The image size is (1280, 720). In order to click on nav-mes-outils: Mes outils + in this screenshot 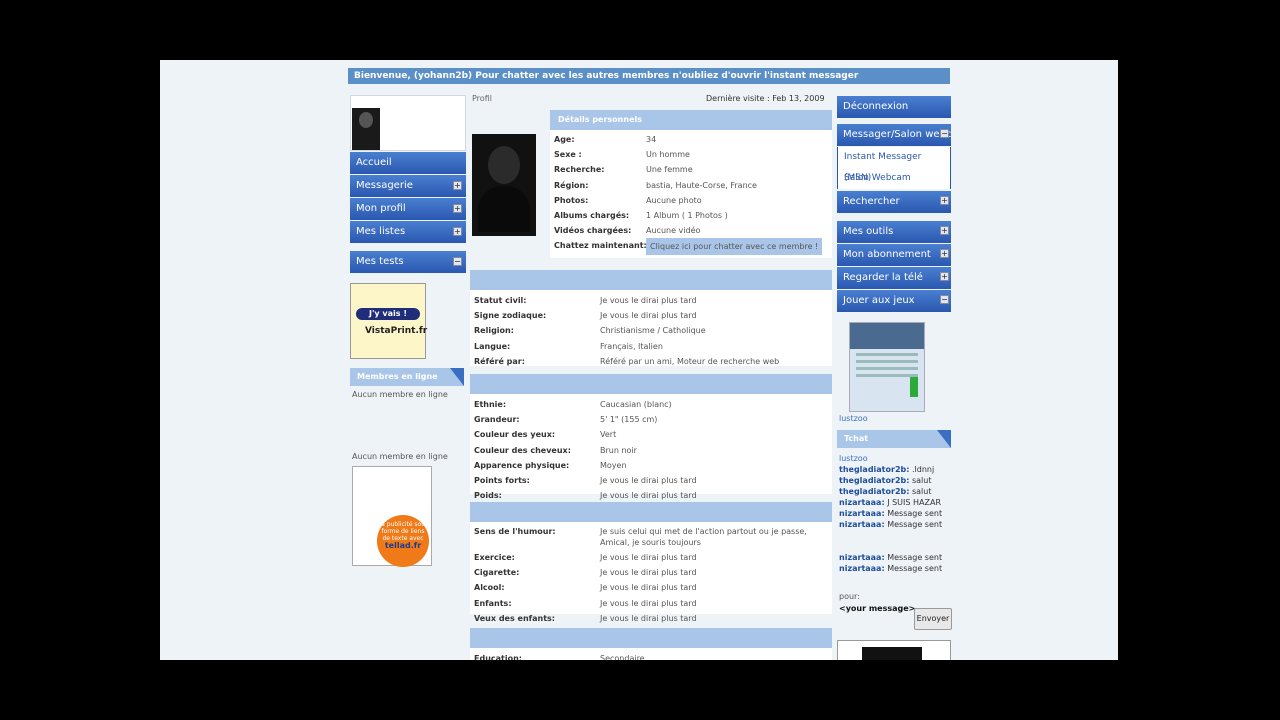, I will do `click(894, 232)`.